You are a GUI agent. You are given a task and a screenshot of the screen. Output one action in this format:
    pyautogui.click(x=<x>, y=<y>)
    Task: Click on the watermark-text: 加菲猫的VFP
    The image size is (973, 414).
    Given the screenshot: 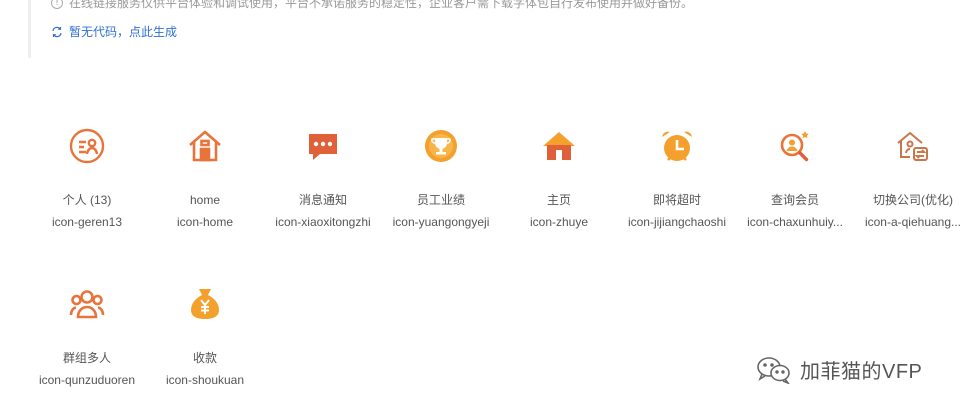 What is the action you would take?
    pyautogui.click(x=861, y=372)
    